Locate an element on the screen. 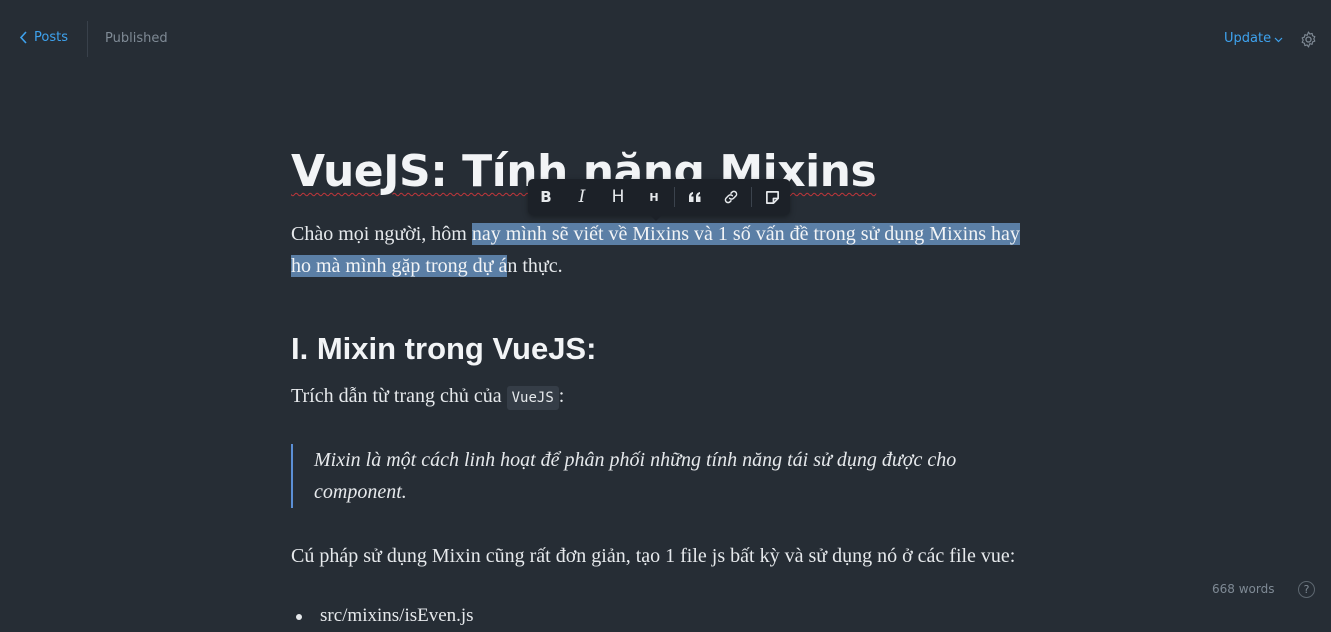 This screenshot has height=632, width=1331. quote-intro-text: Trích dẫn từ trang chủ của is located at coordinates (399, 396).